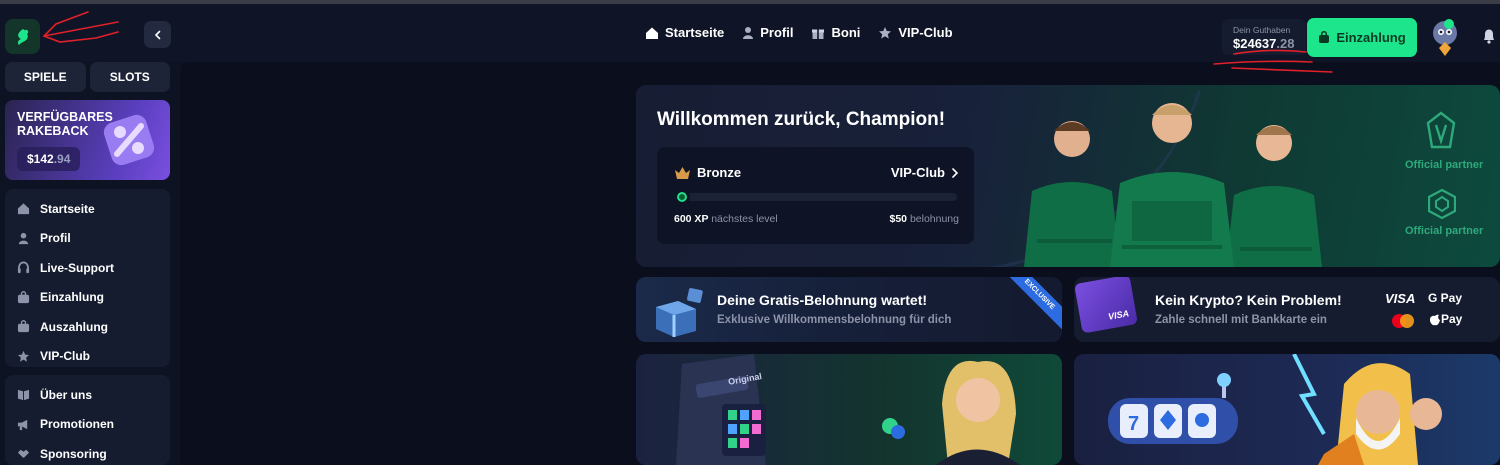 The width and height of the screenshot is (1500, 465). I want to click on sidebar-item-einzahlung: Einzahlung, so click(87, 298).